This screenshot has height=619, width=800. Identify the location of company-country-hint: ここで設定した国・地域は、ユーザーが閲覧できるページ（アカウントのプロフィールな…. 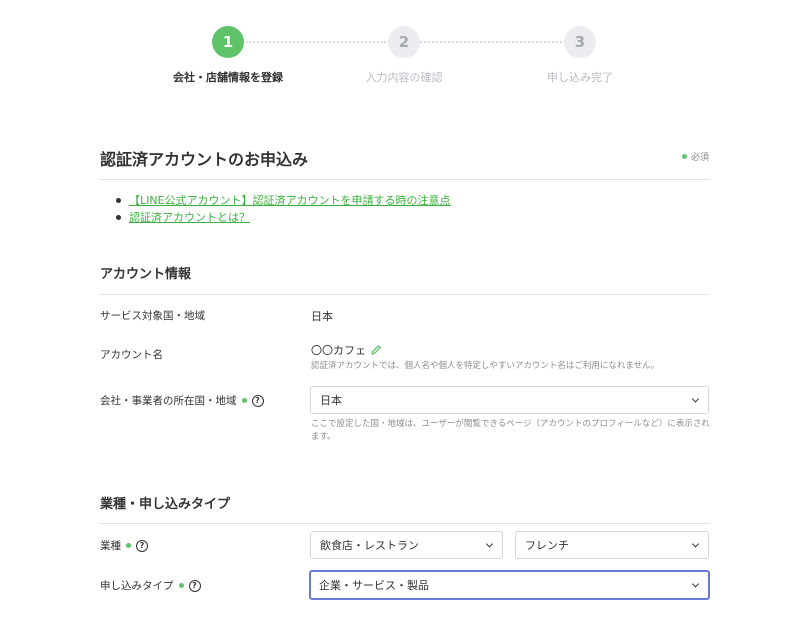
(511, 431).